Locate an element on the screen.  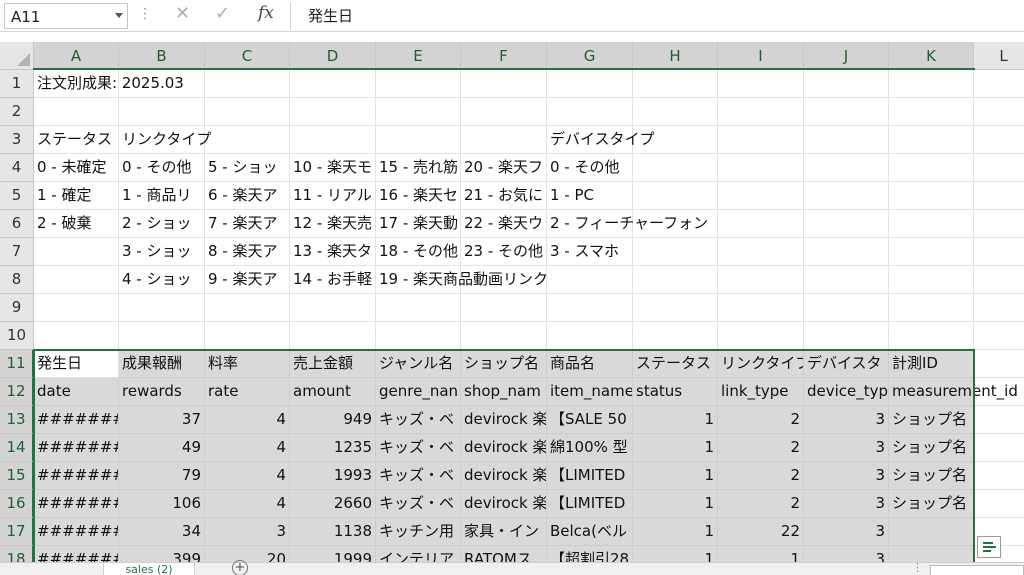
row-header-4: 4 is located at coordinates (17, 168).